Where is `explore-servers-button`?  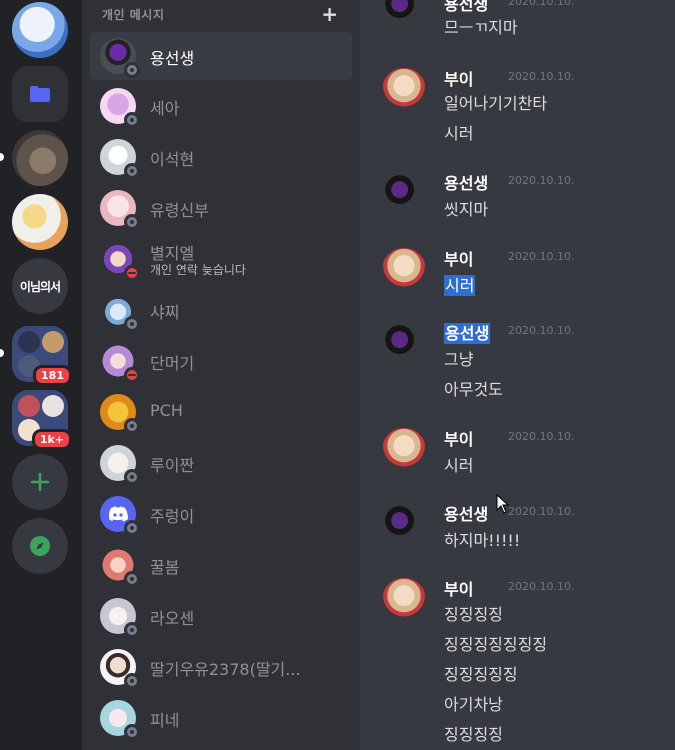 explore-servers-button is located at coordinates (40, 546).